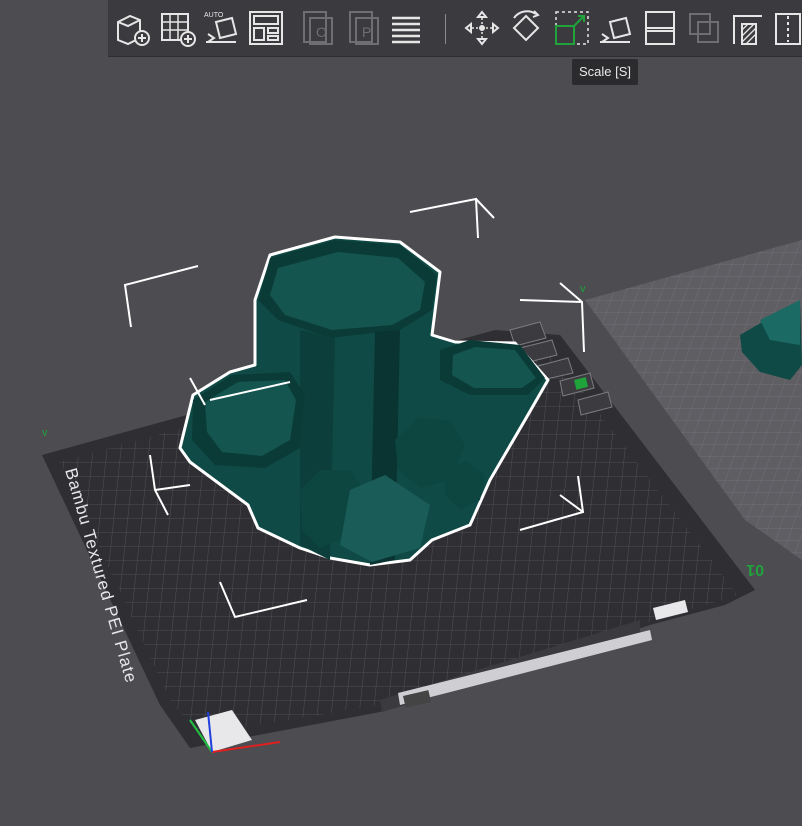 This screenshot has width=802, height=826. What do you see at coordinates (366, 32) in the screenshot?
I see `svg-text: P` at bounding box center [366, 32].